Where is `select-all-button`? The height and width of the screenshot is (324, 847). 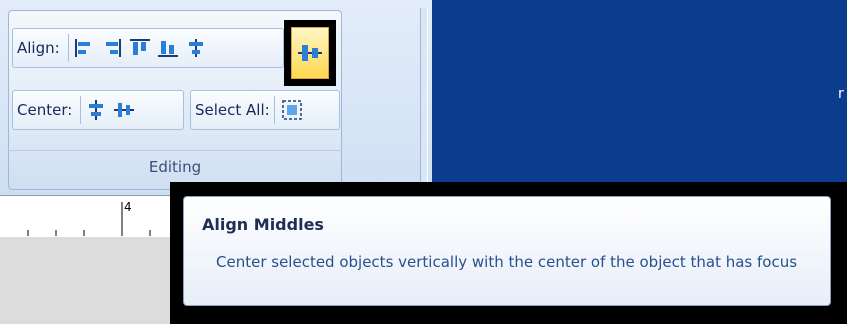 select-all-button is located at coordinates (292, 110).